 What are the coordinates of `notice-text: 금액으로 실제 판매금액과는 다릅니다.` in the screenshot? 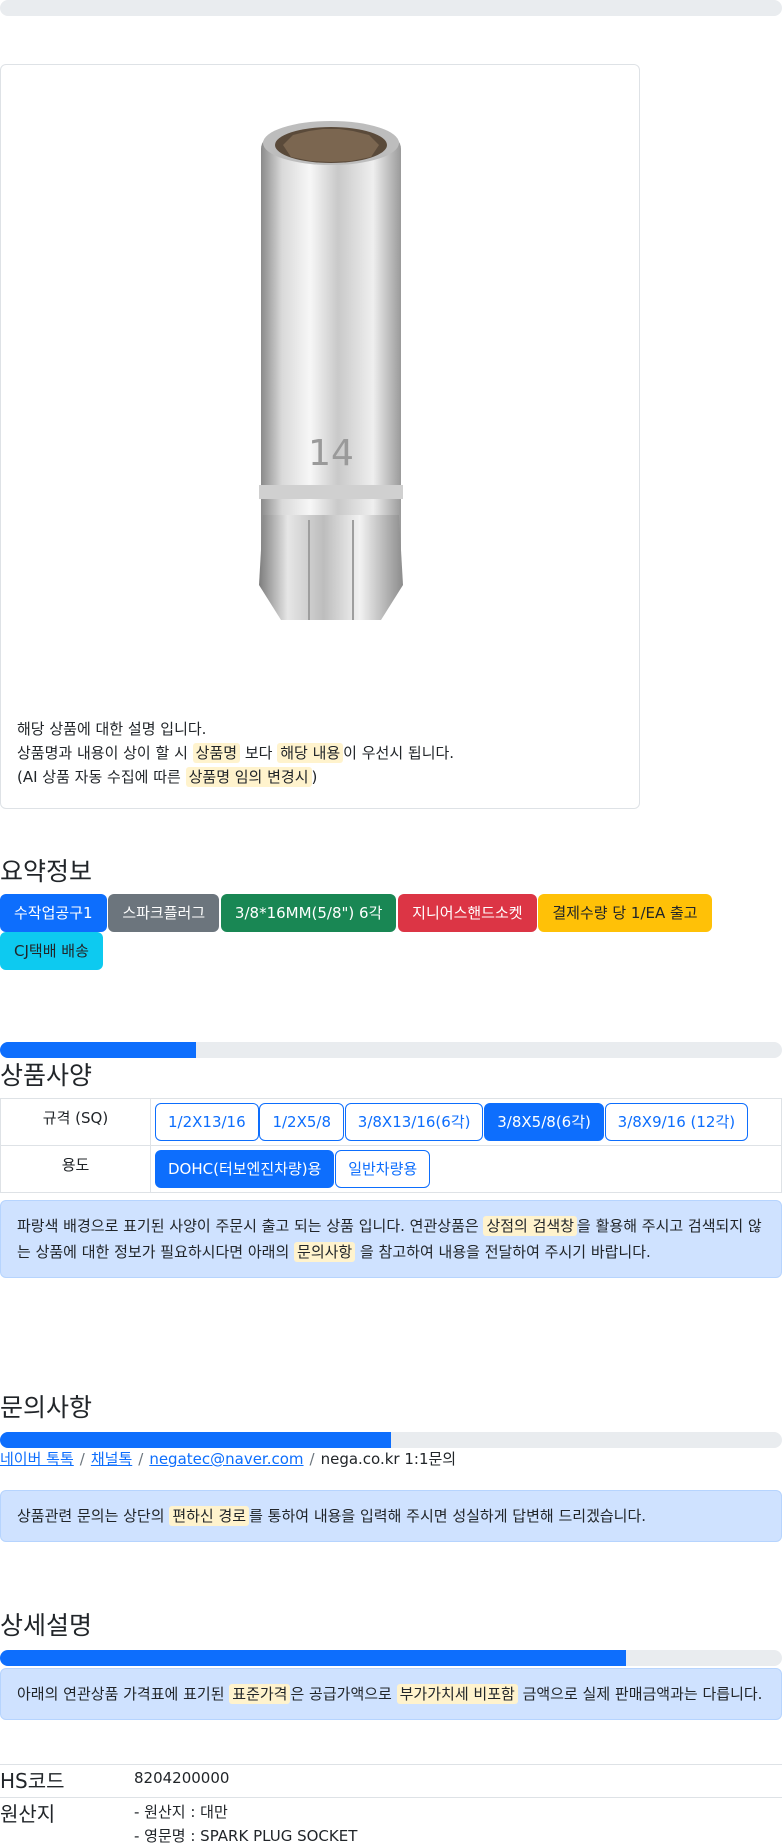 It's located at (640, 1694).